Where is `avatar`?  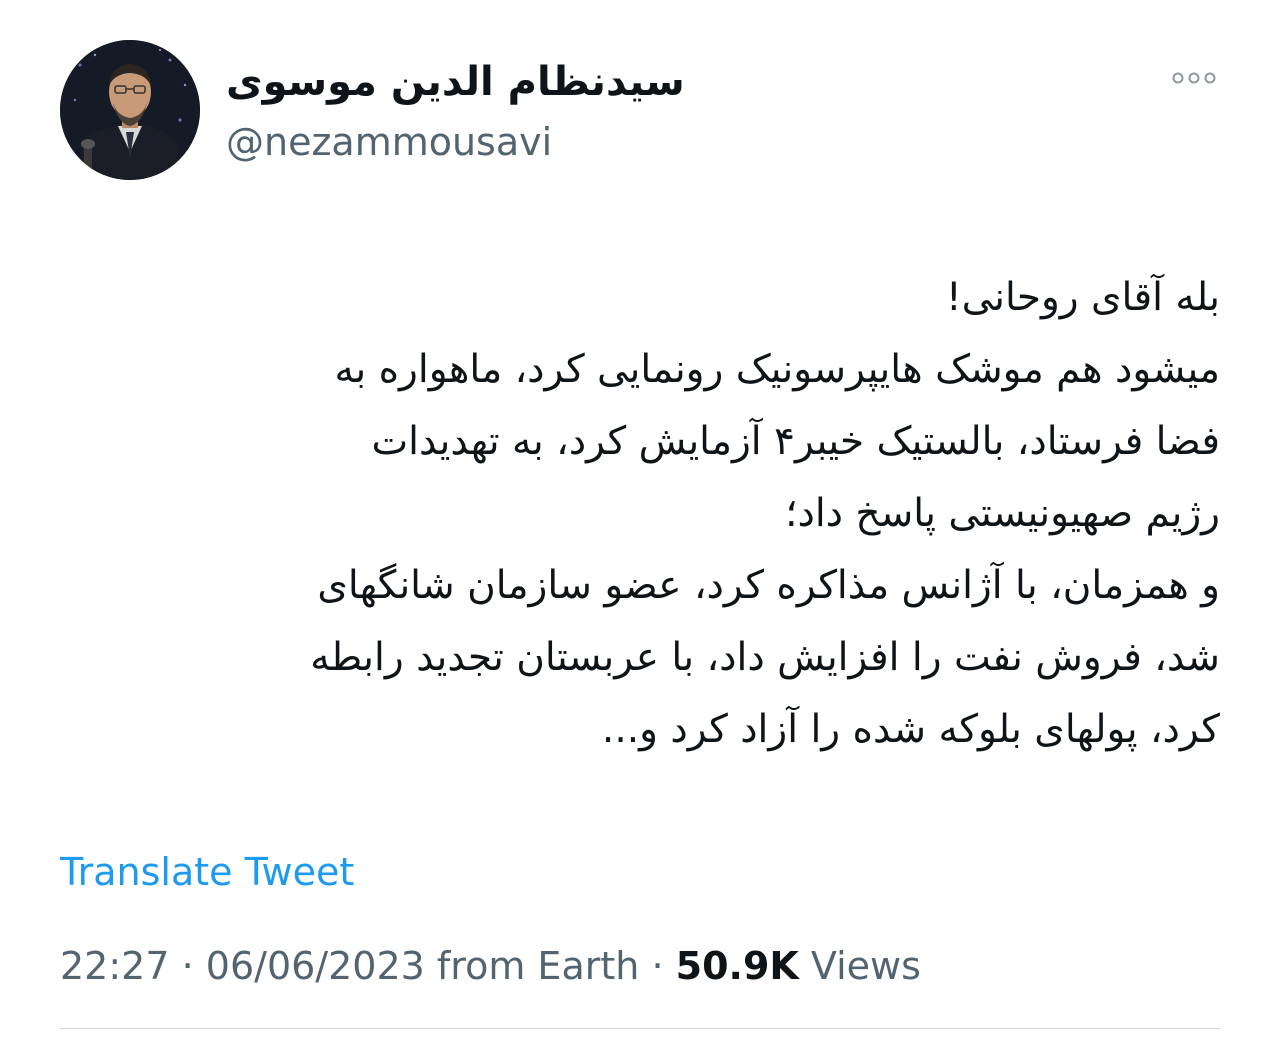 avatar is located at coordinates (130, 110).